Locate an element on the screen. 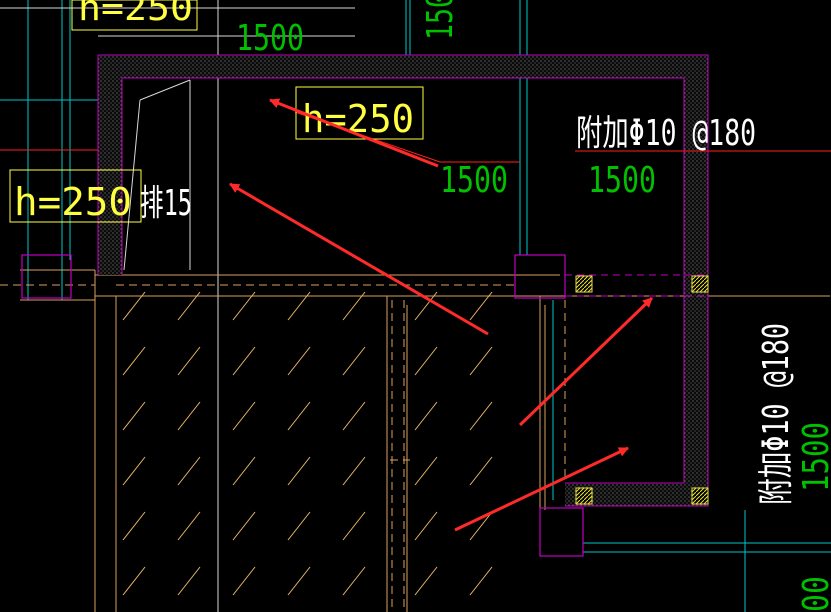 Image resolution: width=831 pixels, height=612 pixels. top-partial-h-label: h=250 is located at coordinates (135, 14).